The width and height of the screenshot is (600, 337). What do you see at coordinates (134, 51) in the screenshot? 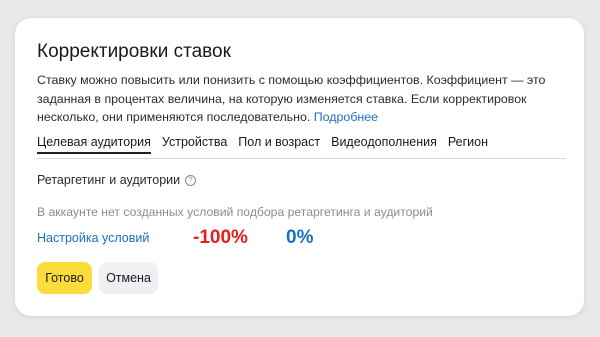
I see `dialog-title: Корректировки ставок` at bounding box center [134, 51].